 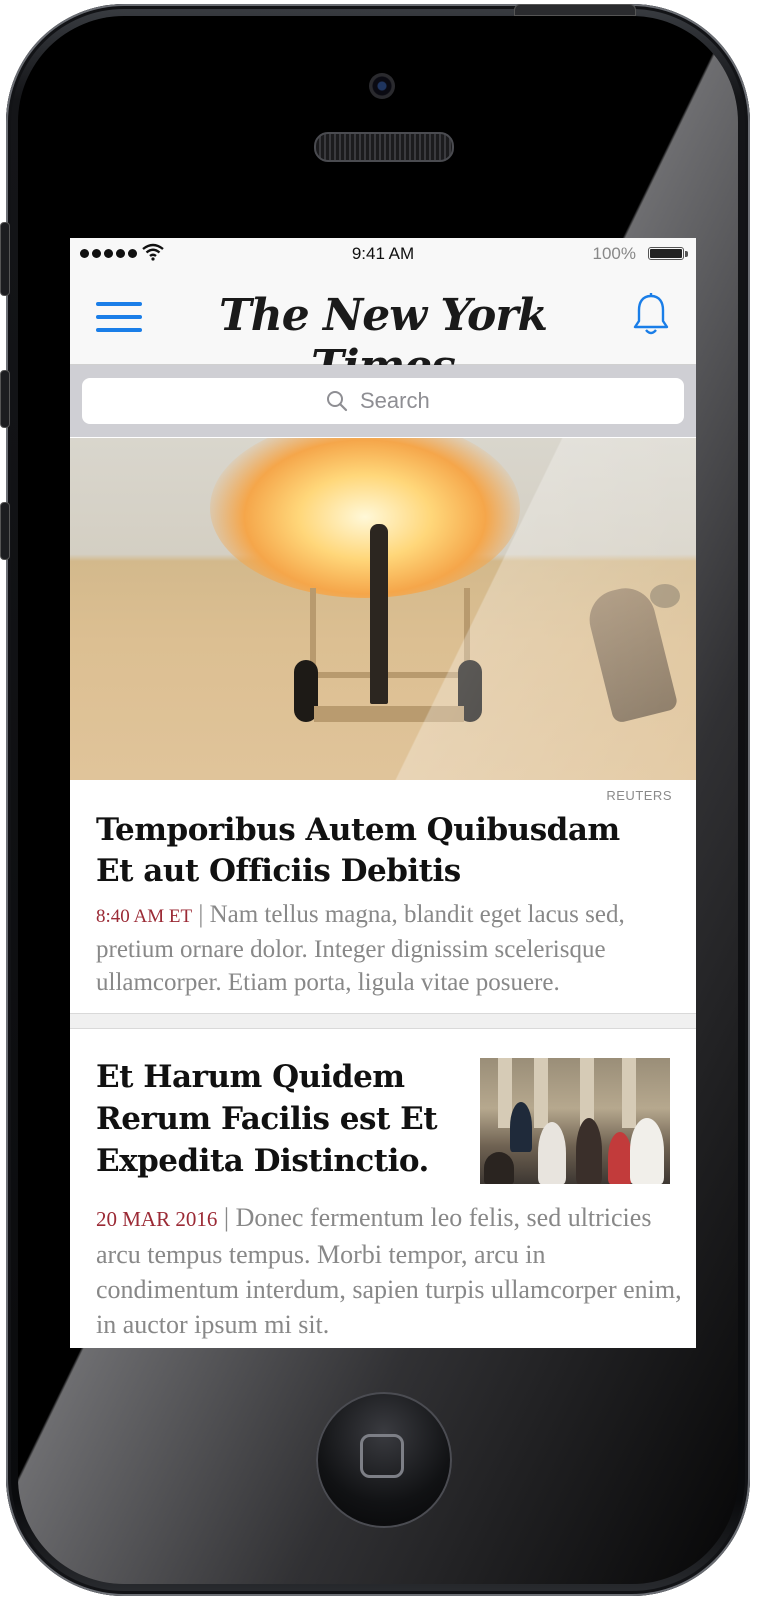 What do you see at coordinates (337, 401) in the screenshot?
I see `search-icon` at bounding box center [337, 401].